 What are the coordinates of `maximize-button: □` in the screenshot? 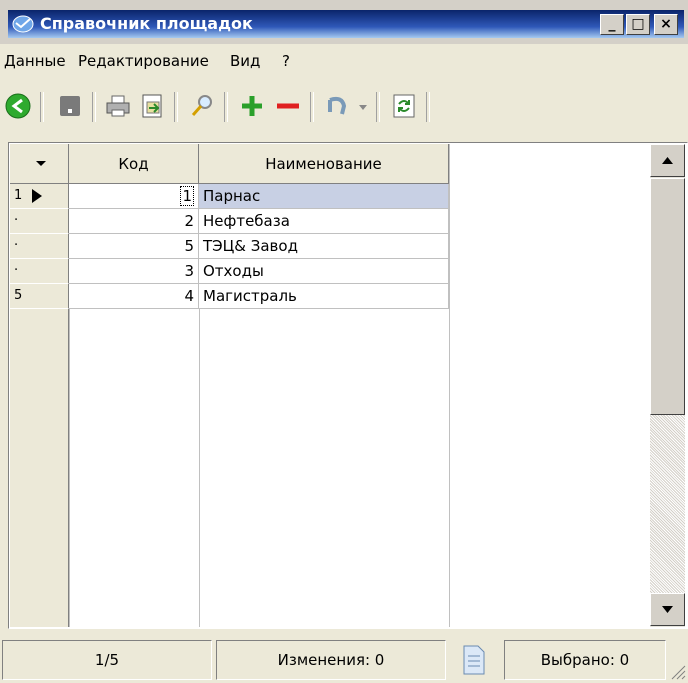 It's located at (638, 24).